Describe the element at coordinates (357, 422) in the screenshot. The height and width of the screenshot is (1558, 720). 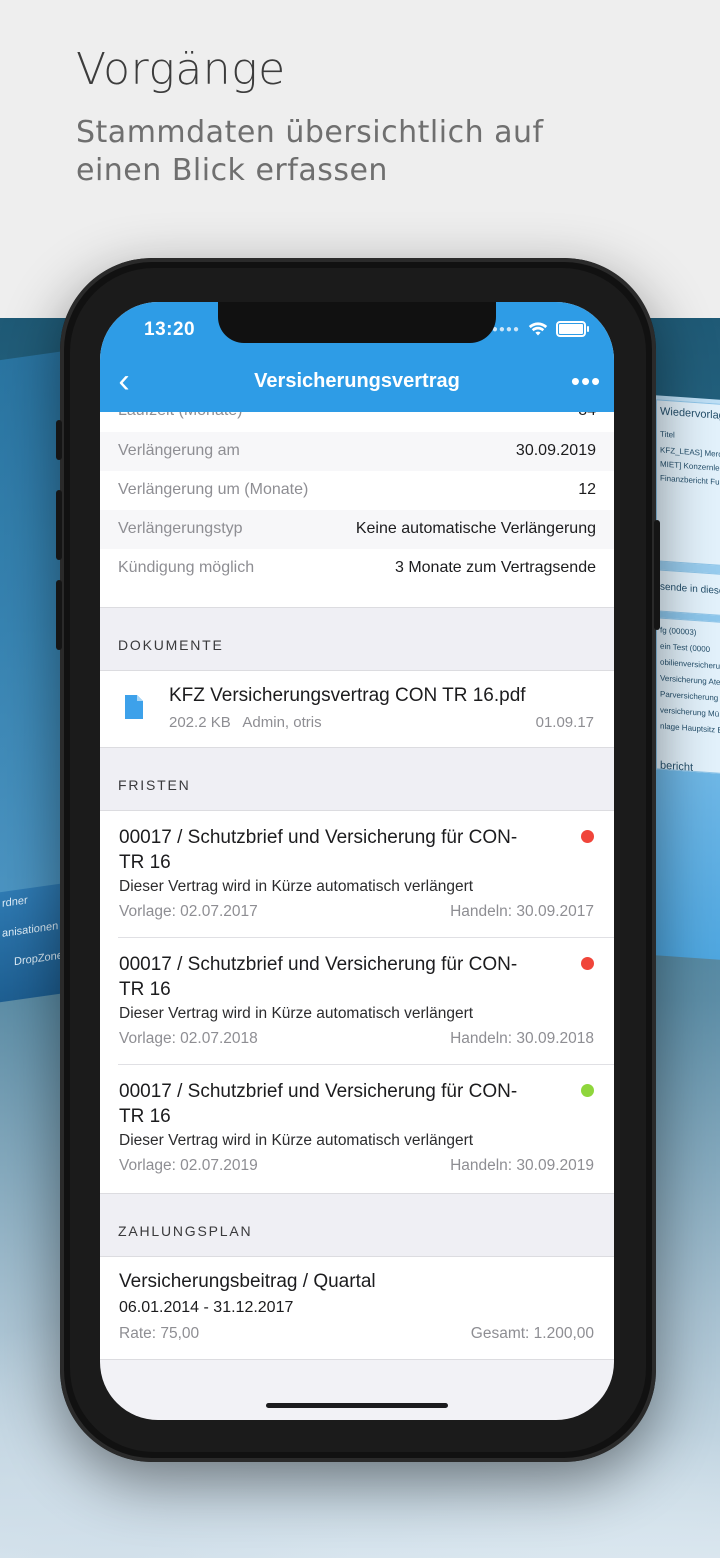
I see `property-row: Laufzeit (Monate) 84` at that location.